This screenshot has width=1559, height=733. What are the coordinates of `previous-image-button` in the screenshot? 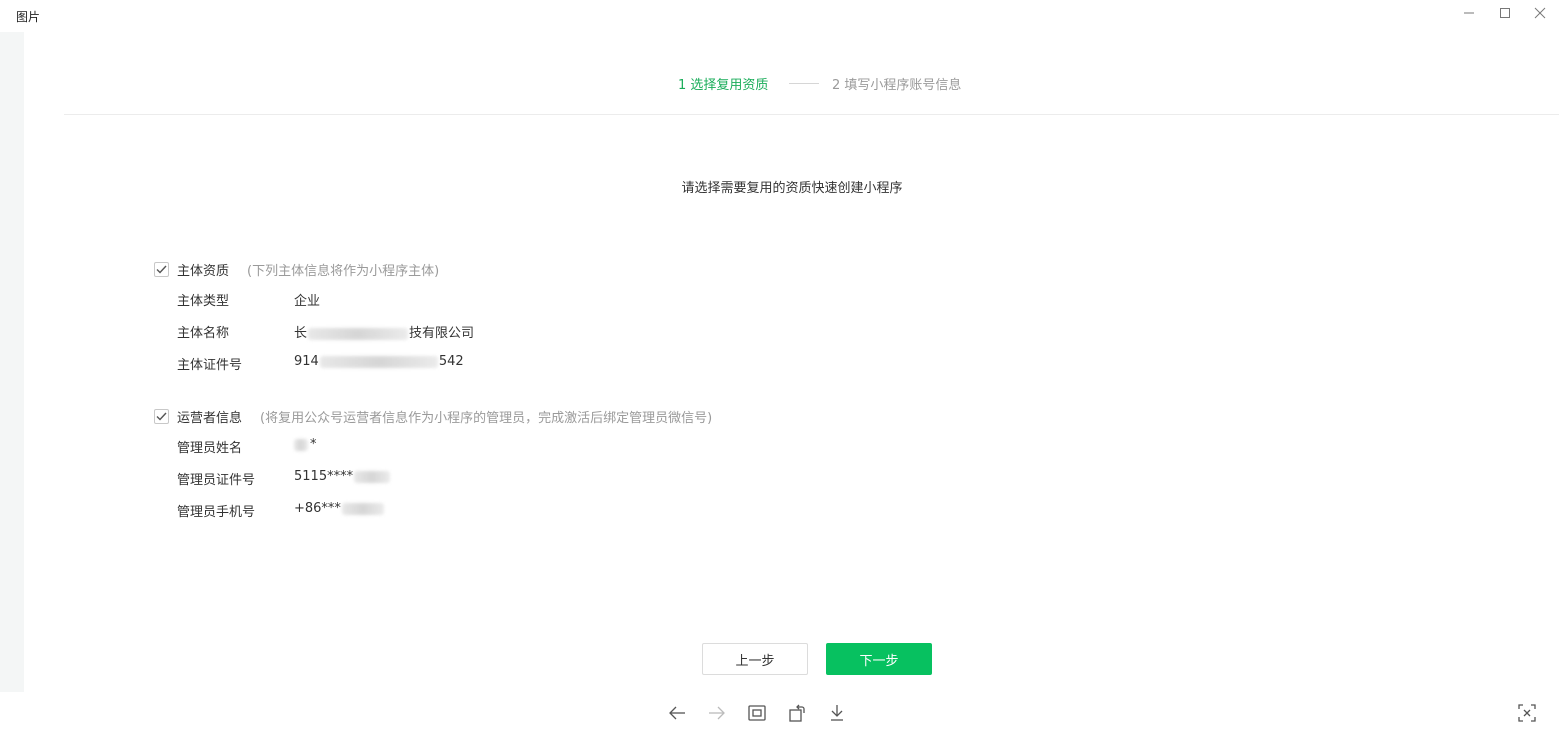 It's located at (677, 713).